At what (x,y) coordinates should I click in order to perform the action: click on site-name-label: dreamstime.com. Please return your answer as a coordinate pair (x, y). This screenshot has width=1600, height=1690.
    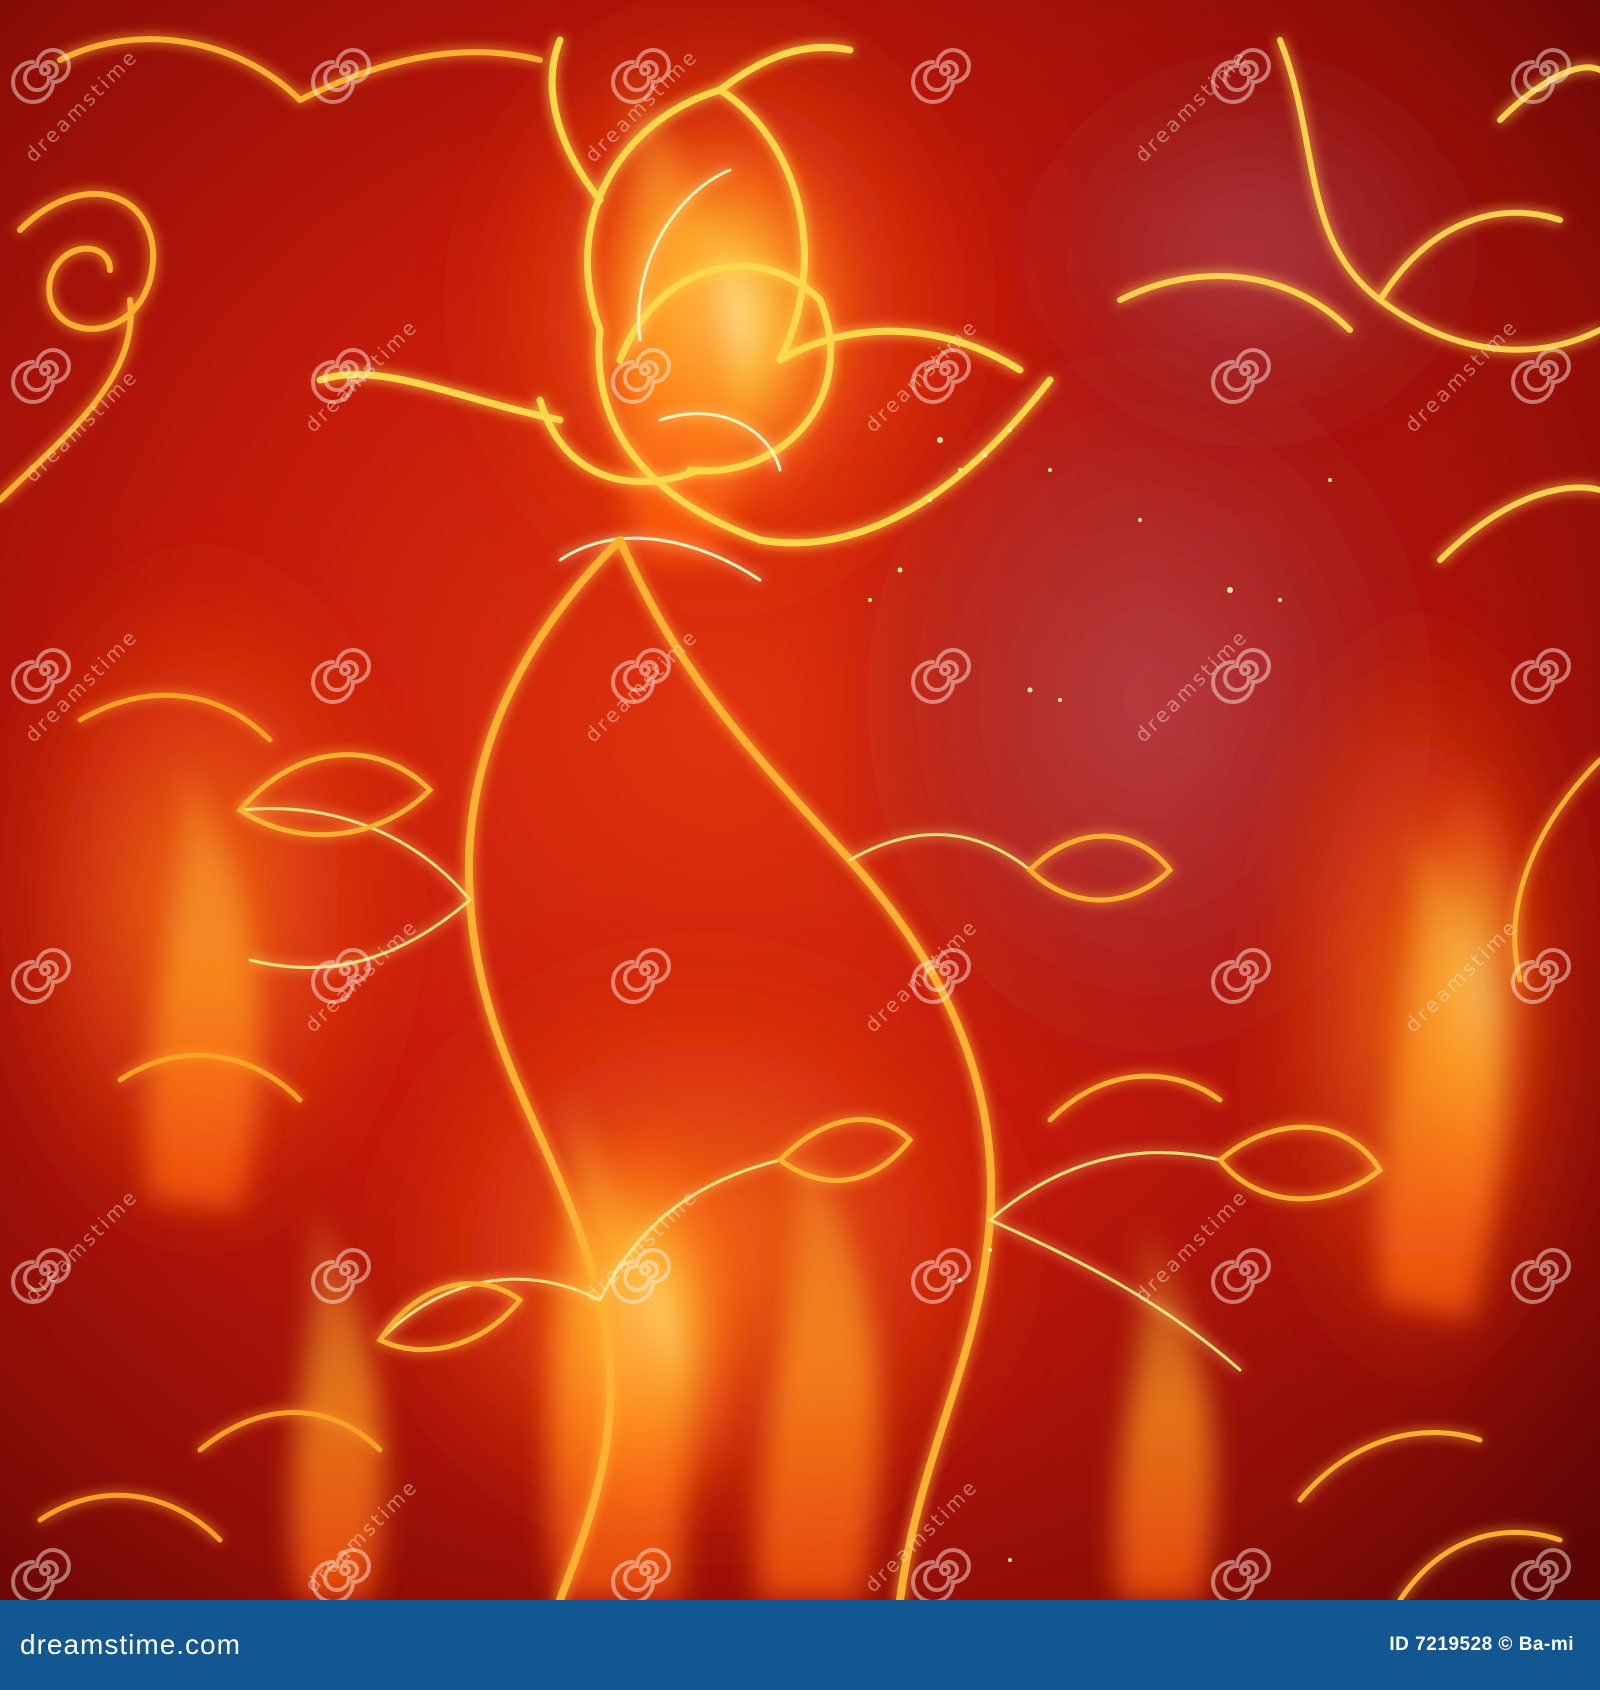
    Looking at the image, I should click on (130, 1644).